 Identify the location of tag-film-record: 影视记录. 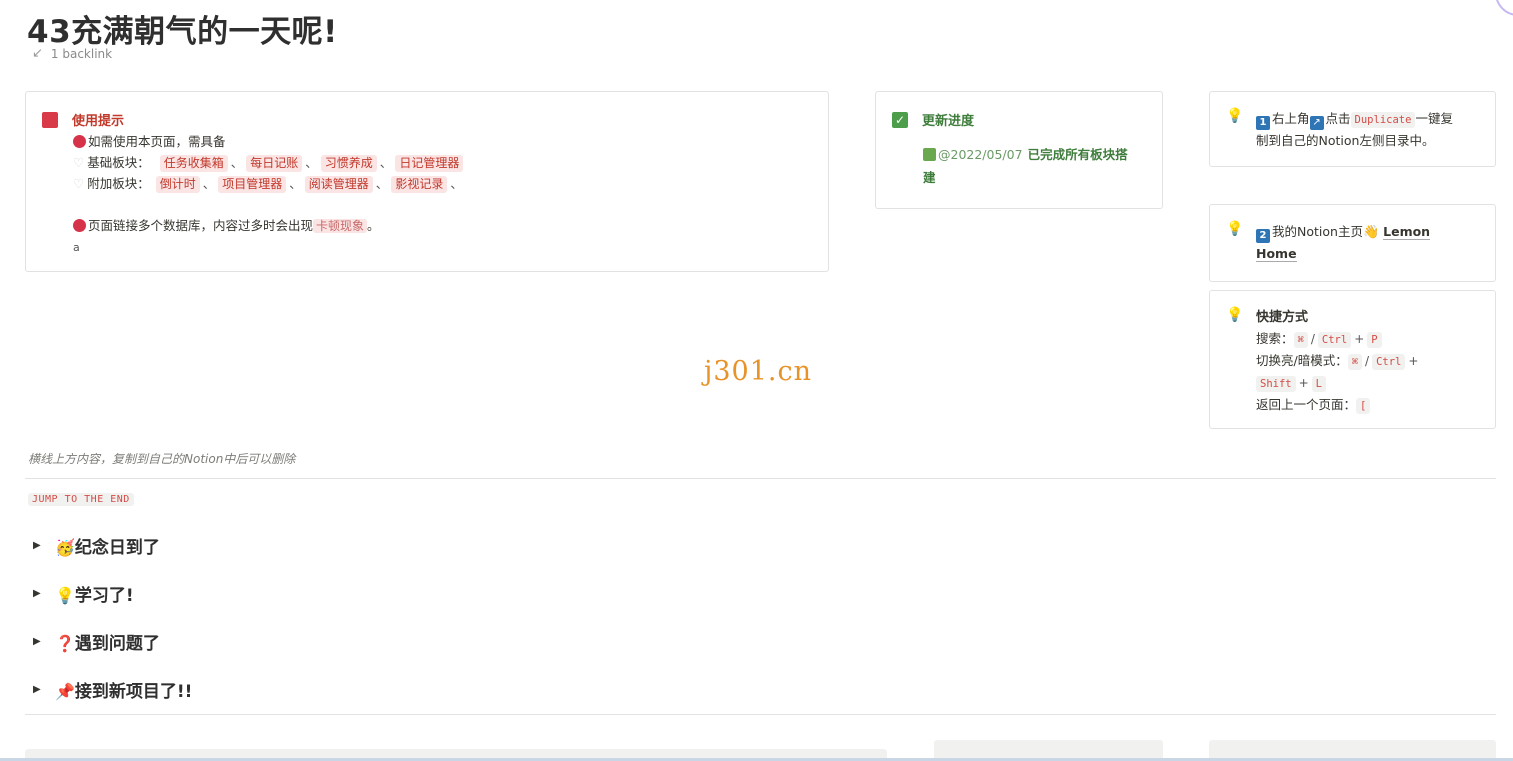
(419, 184).